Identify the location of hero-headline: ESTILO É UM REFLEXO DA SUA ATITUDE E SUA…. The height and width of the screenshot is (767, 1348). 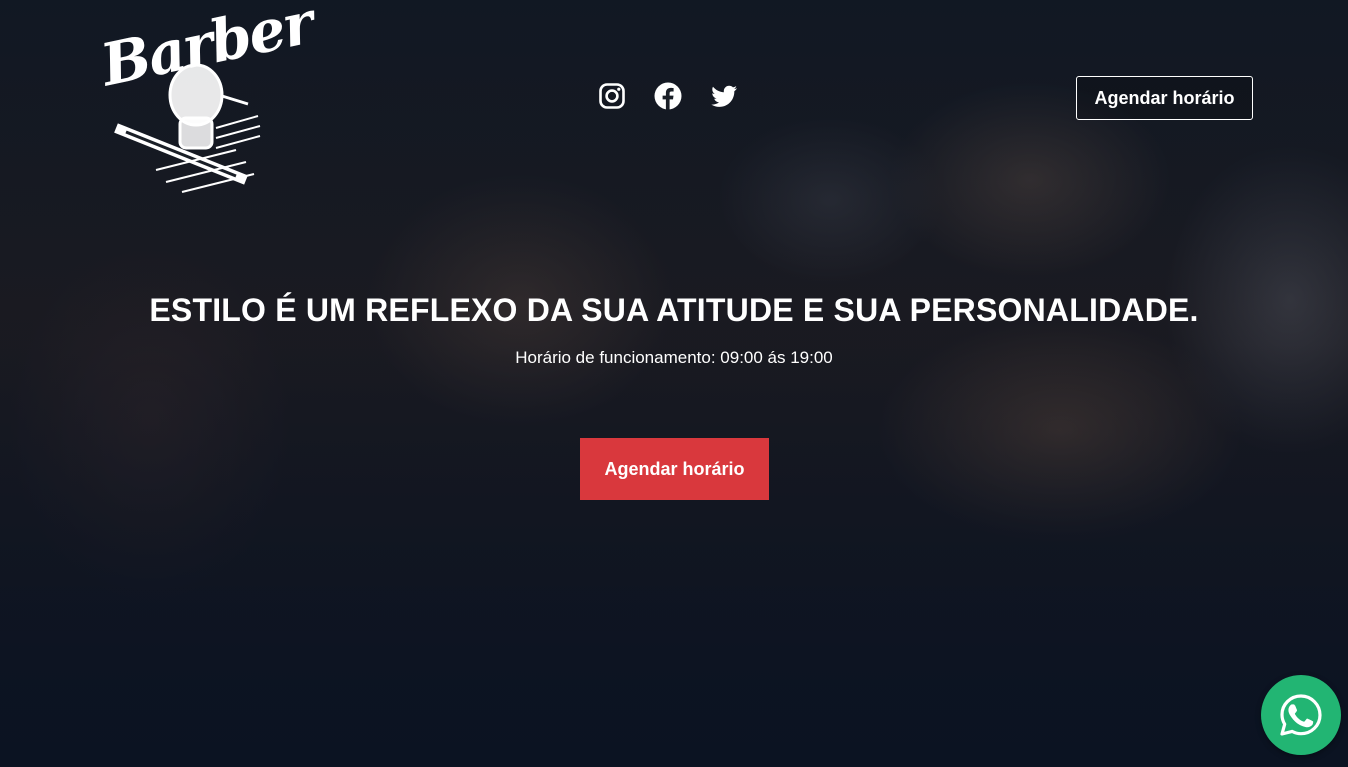
(674, 310).